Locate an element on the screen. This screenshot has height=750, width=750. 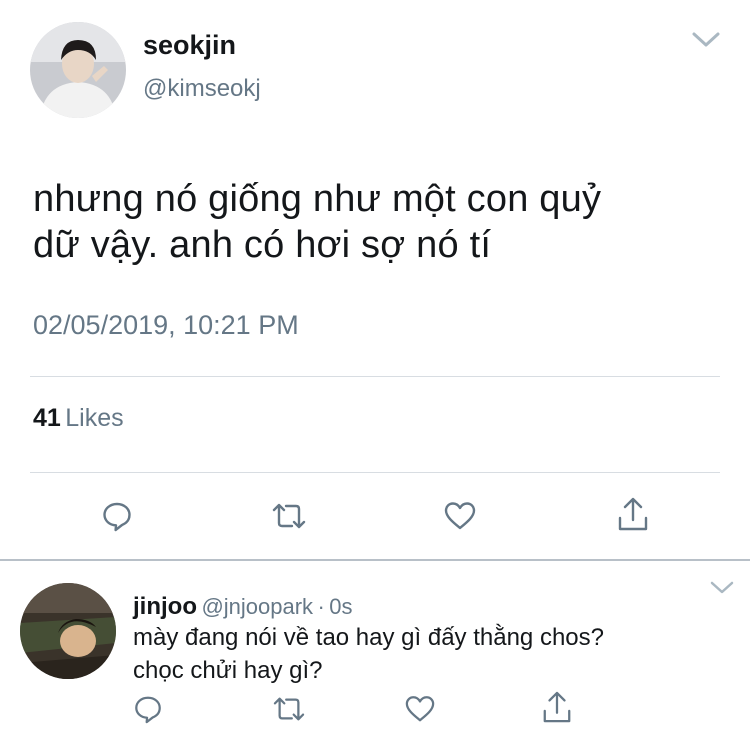
reply-author-avatar is located at coordinates (68, 631).